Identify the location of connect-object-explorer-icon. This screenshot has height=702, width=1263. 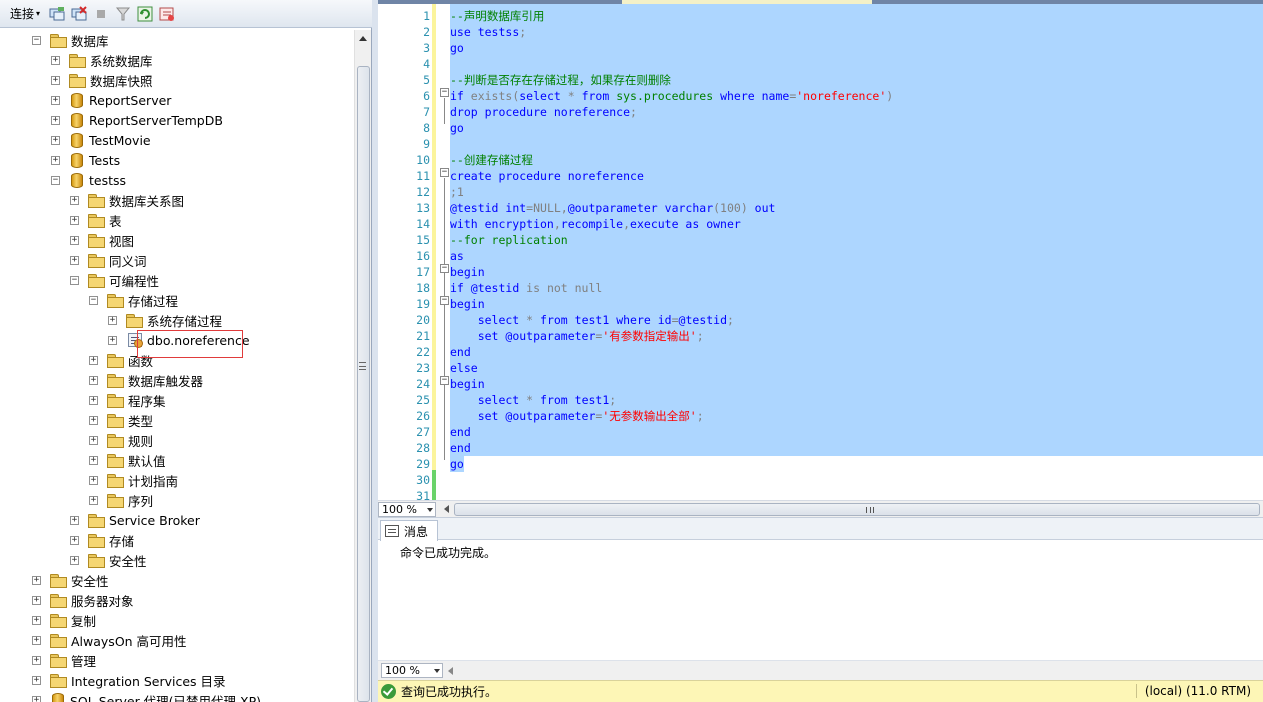
(57, 14).